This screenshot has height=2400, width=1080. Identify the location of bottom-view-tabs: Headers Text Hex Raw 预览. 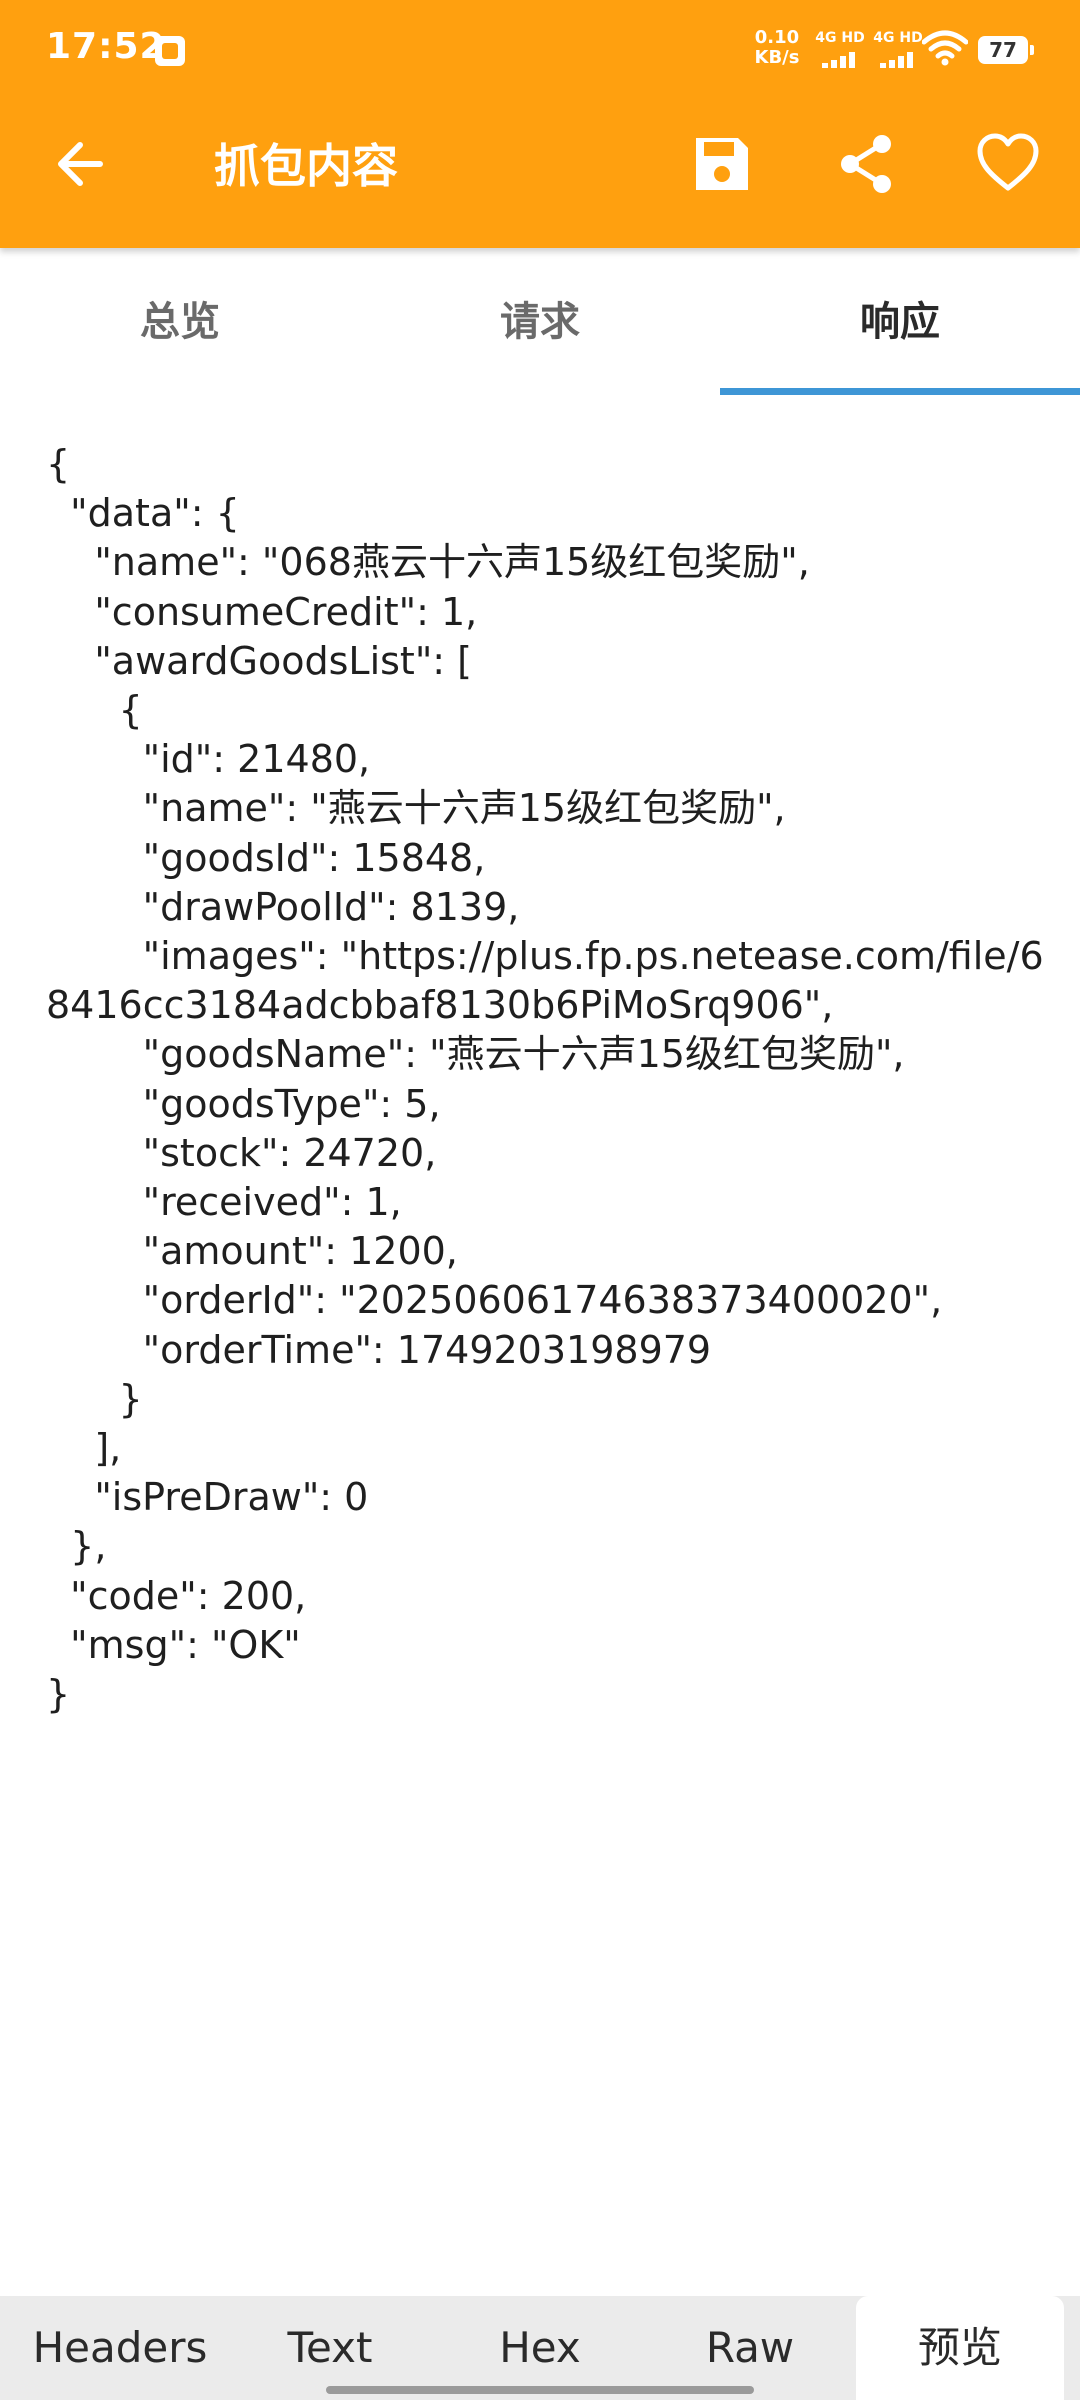
(540, 2348).